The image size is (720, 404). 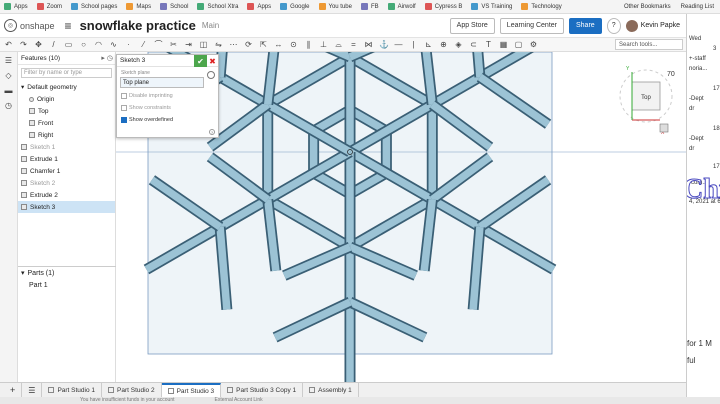 What do you see at coordinates (51, 390) in the screenshot?
I see `part-studio-icon` at bounding box center [51, 390].